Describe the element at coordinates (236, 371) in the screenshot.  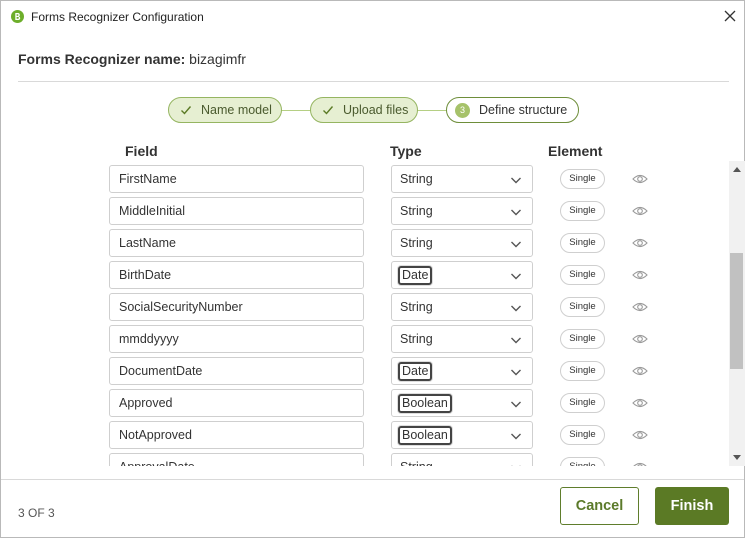
I see `field-name-input: DocumentDate` at that location.